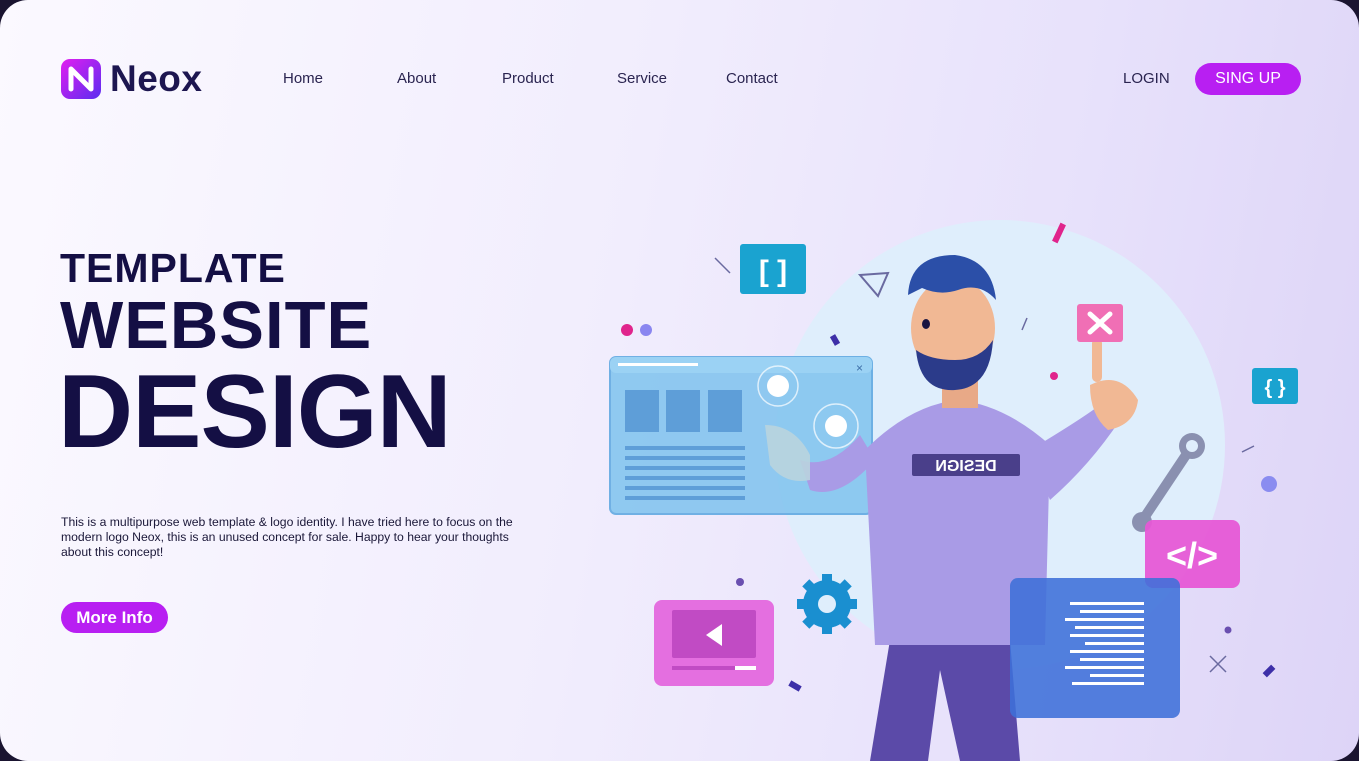 The height and width of the screenshot is (761, 1359). I want to click on signup-button: SING UP, so click(1248, 79).